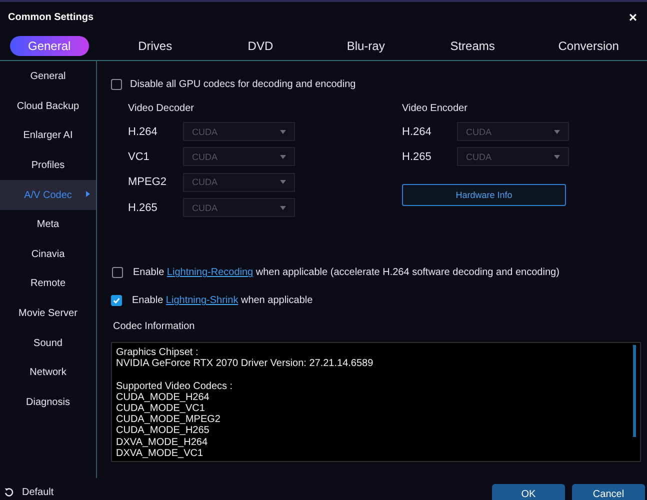 This screenshot has height=500, width=647. What do you see at coordinates (245, 364) in the screenshot?
I see `info-line: NVIDIA GeForce RTX 2070 Driver Version: 27.21.14.6589` at bounding box center [245, 364].